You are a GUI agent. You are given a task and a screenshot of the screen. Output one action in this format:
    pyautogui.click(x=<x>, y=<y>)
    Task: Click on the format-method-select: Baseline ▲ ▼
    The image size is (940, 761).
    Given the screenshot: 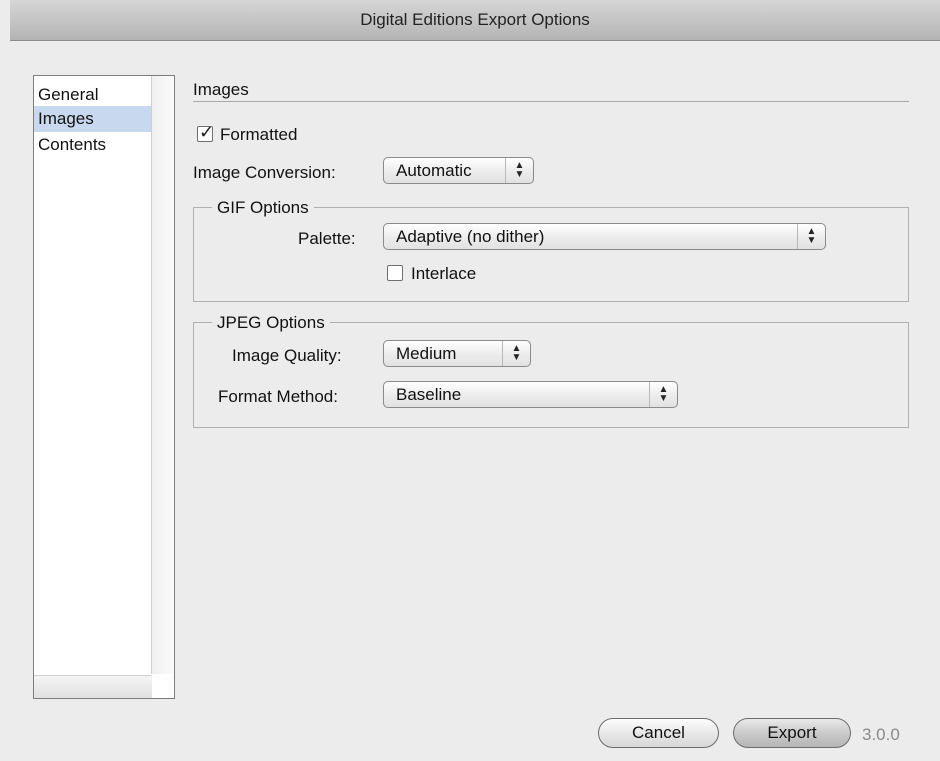 What is the action you would take?
    pyautogui.click(x=530, y=394)
    